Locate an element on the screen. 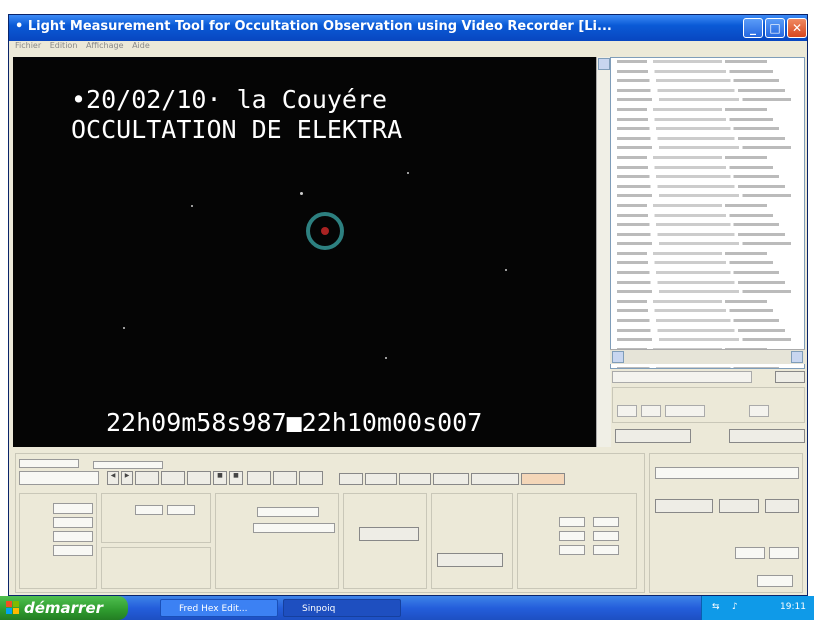  setting-field is located at coordinates (750, 553).